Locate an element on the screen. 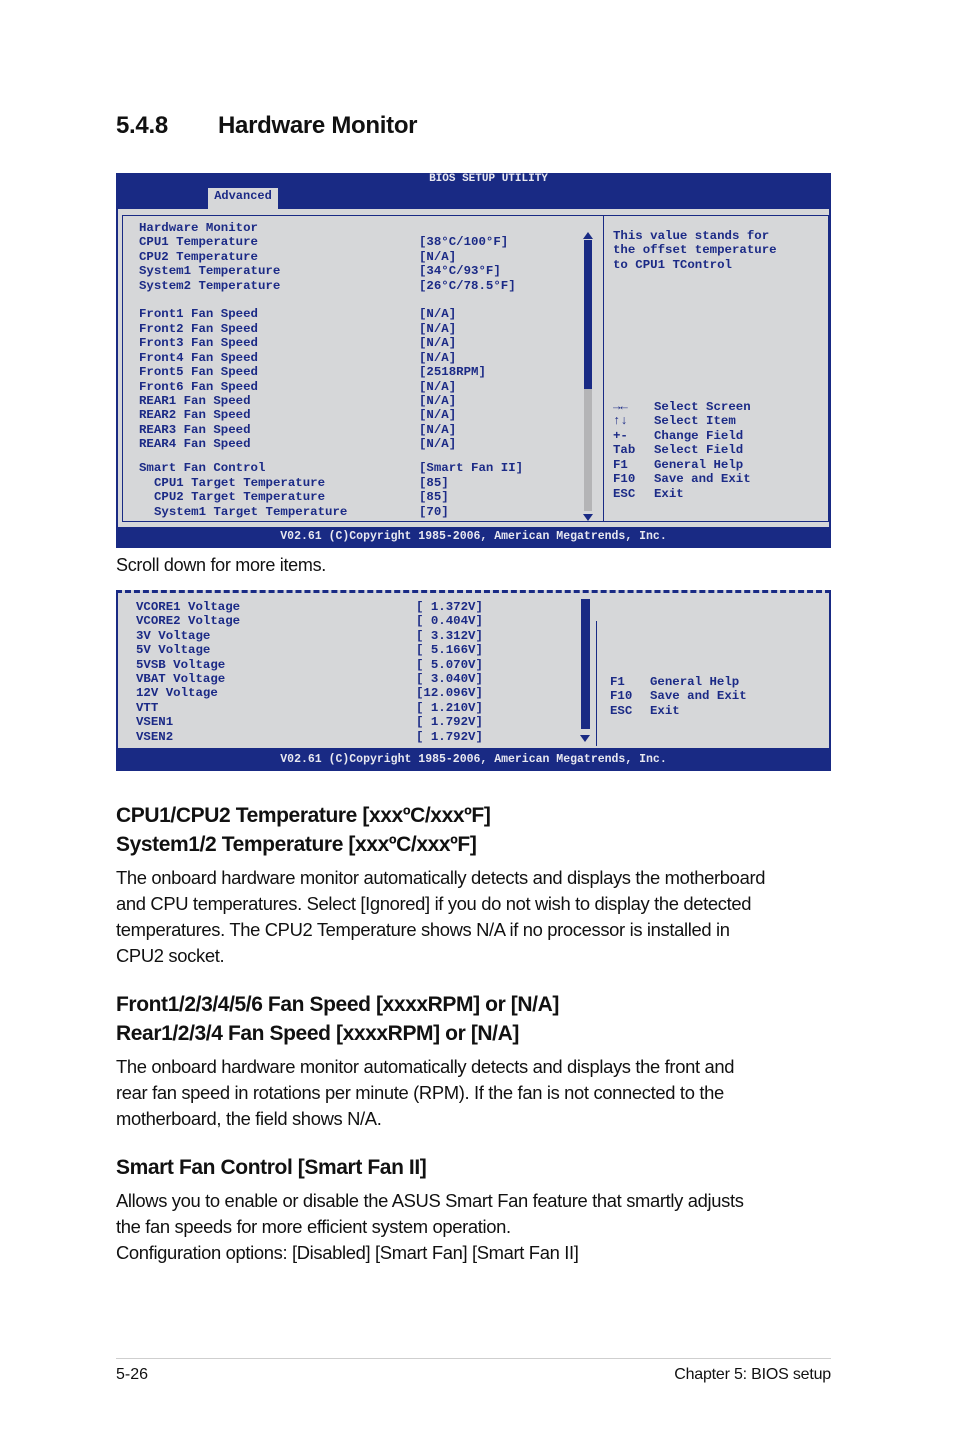  menu-item-value: [ 1.372V] is located at coordinates (449, 607).